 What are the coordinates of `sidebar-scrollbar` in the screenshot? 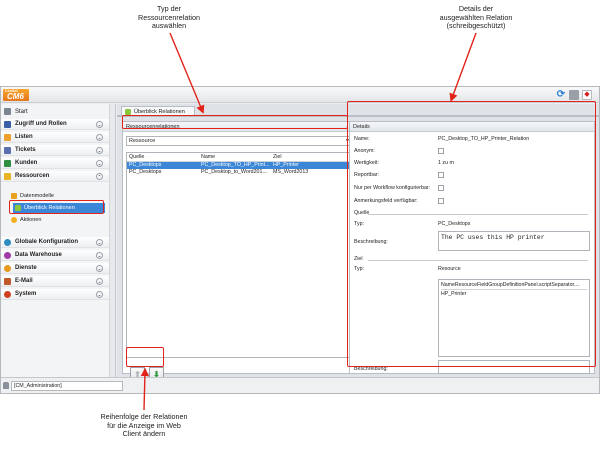 It's located at (112, 240).